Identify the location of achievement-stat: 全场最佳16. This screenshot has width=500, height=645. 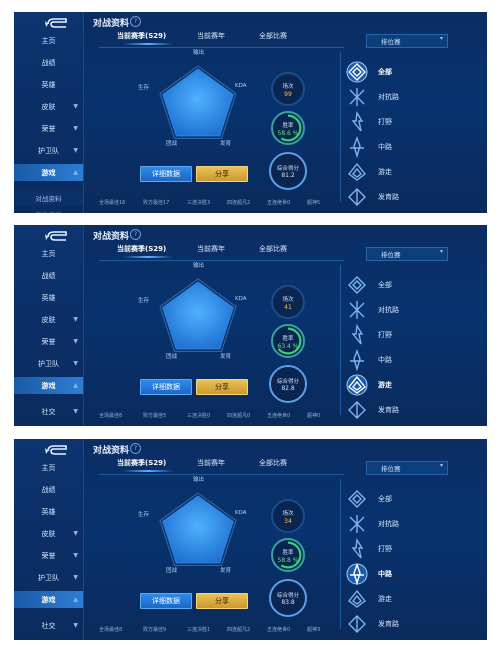
(112, 203).